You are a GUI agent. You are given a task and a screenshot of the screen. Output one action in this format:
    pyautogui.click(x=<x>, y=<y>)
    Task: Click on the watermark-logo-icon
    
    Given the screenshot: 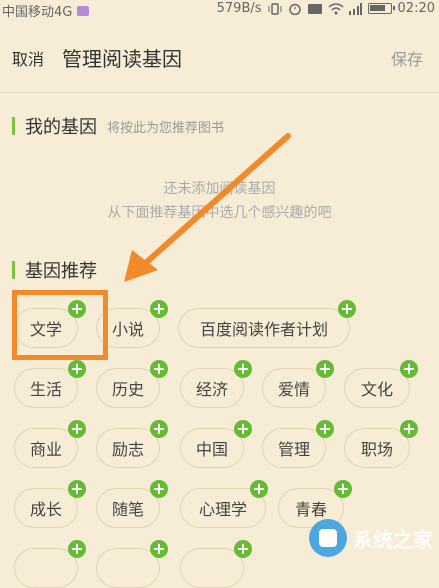 What is the action you would take?
    pyautogui.click(x=328, y=538)
    